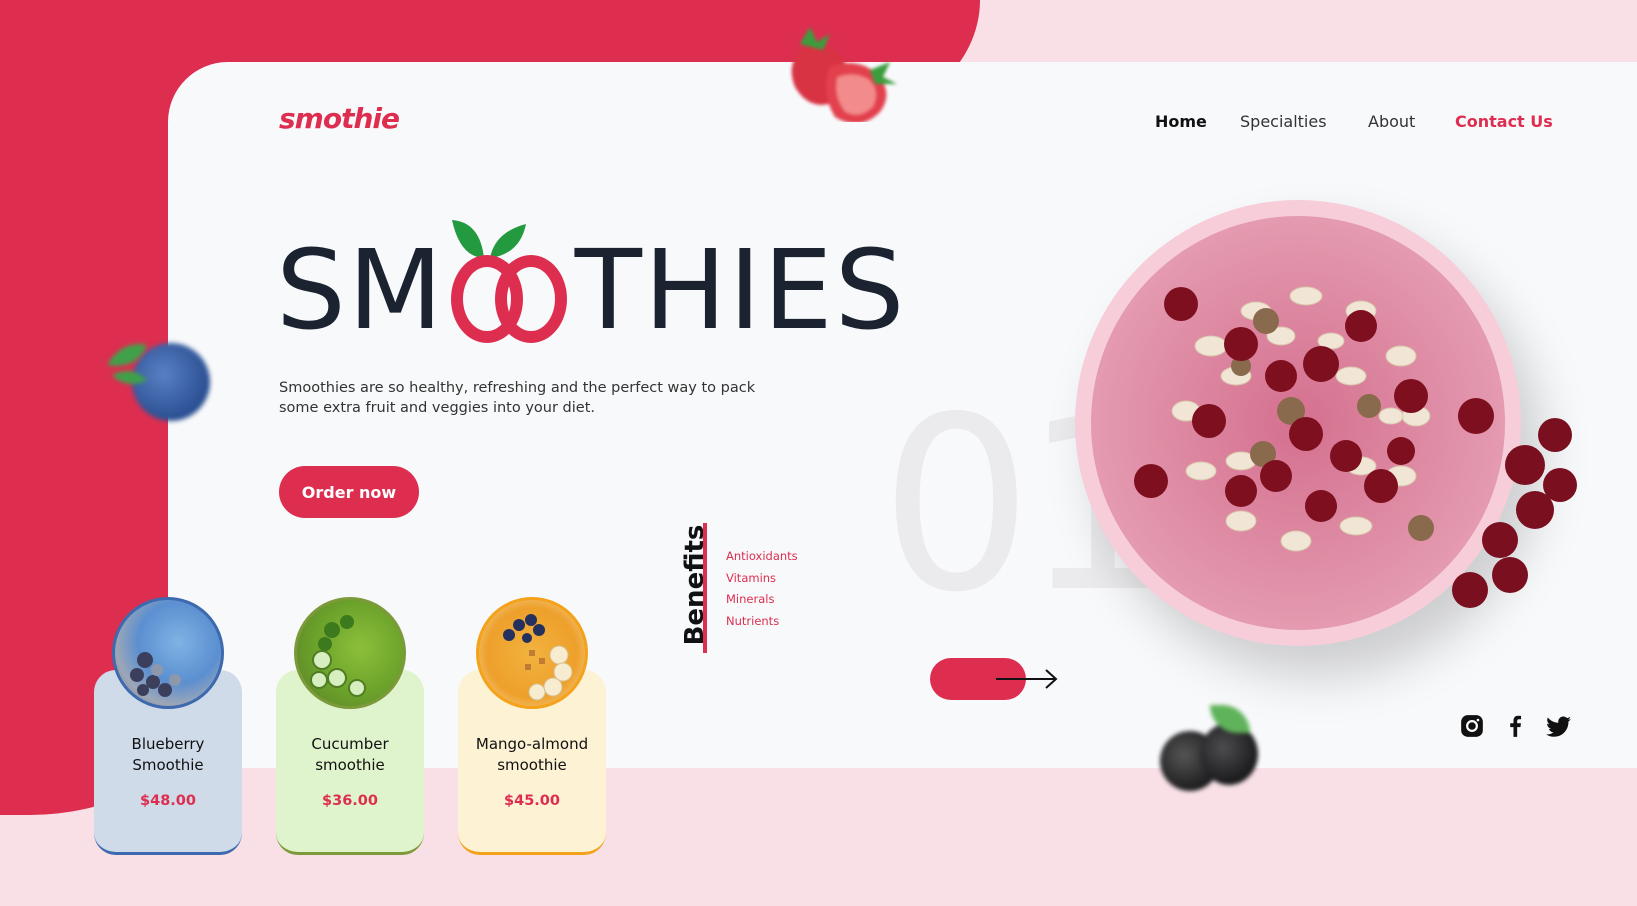  What do you see at coordinates (750, 599) in the screenshot?
I see `benefit-item: Minerals` at bounding box center [750, 599].